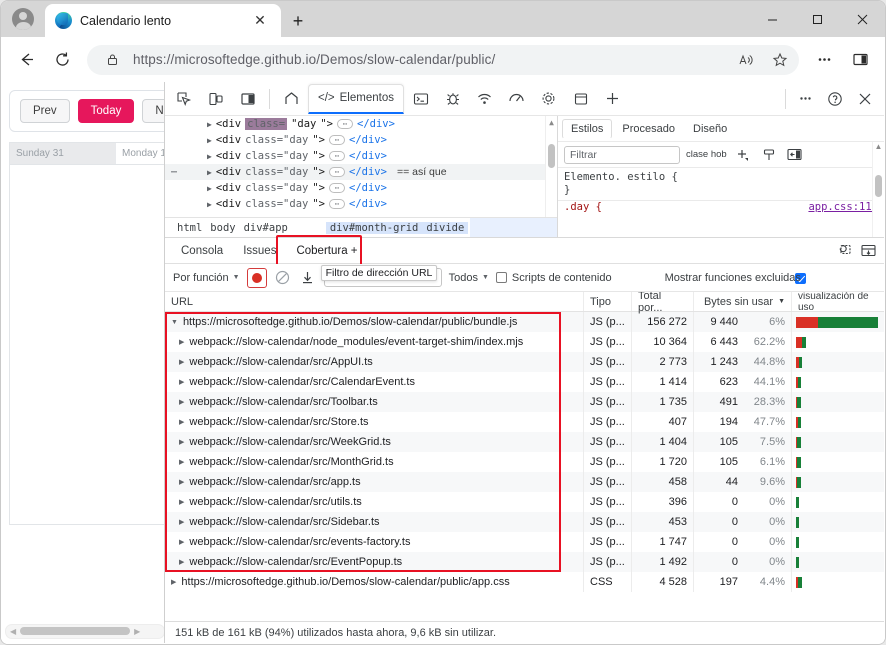 This screenshot has width=886, height=645. Describe the element at coordinates (721, 177) in the screenshot. I see `style-rule-element-style: Elemento. estilo {` at that location.